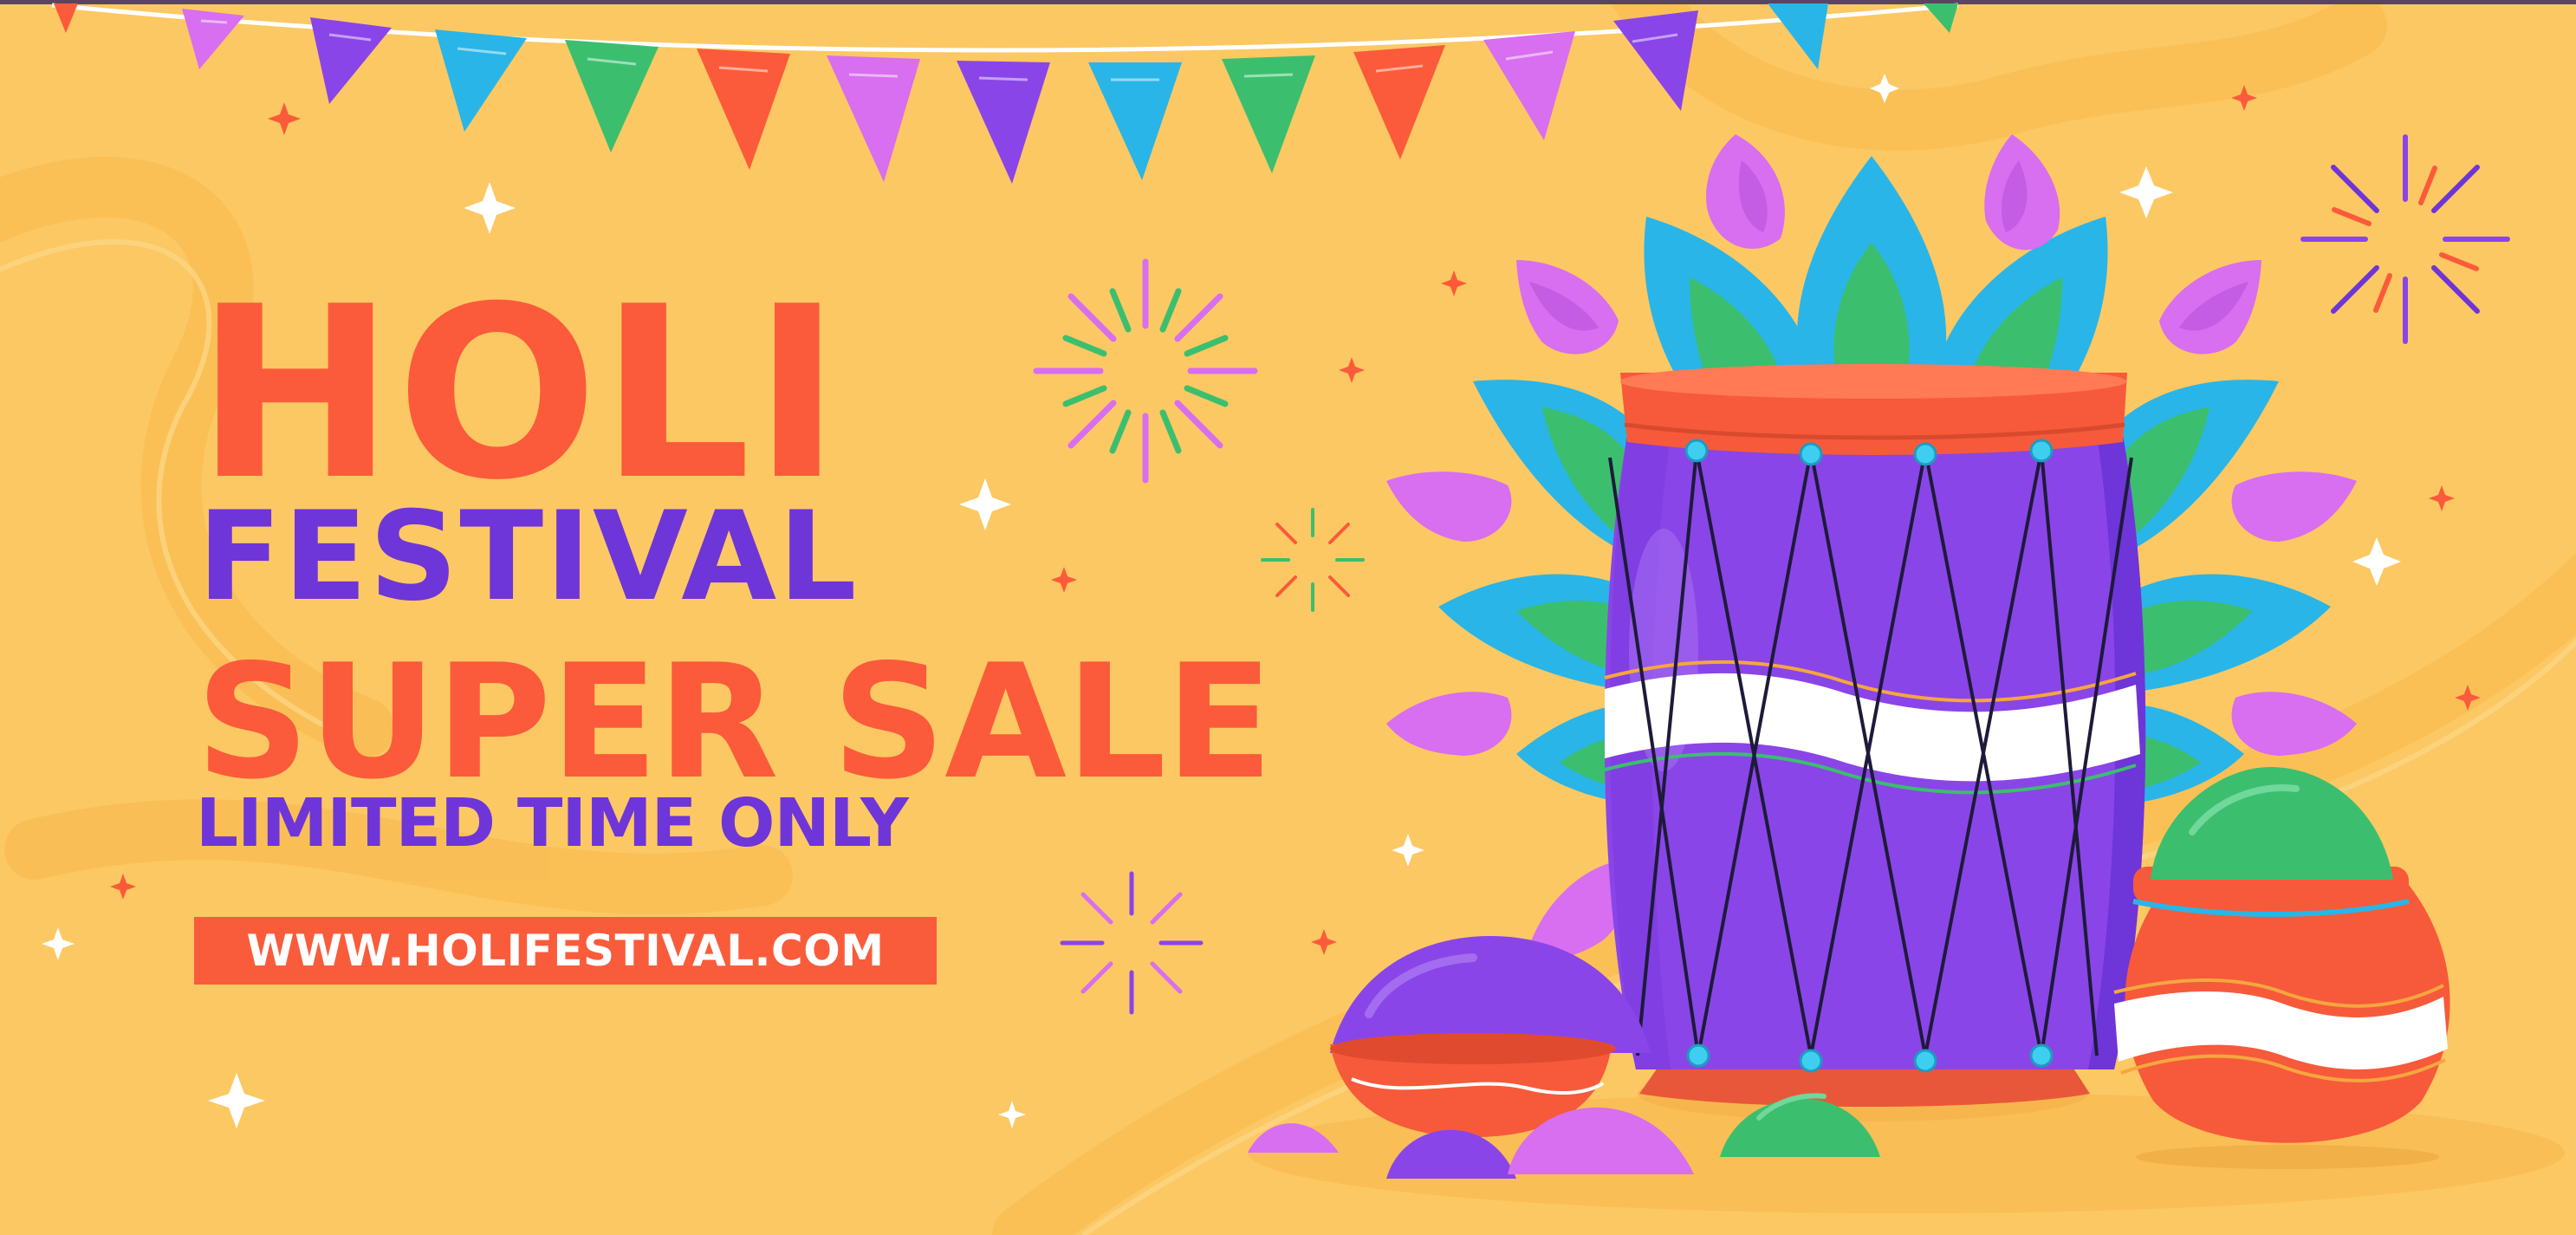  I want to click on limited-time-tagline: LIMITED TIME ONLY, so click(552, 823).